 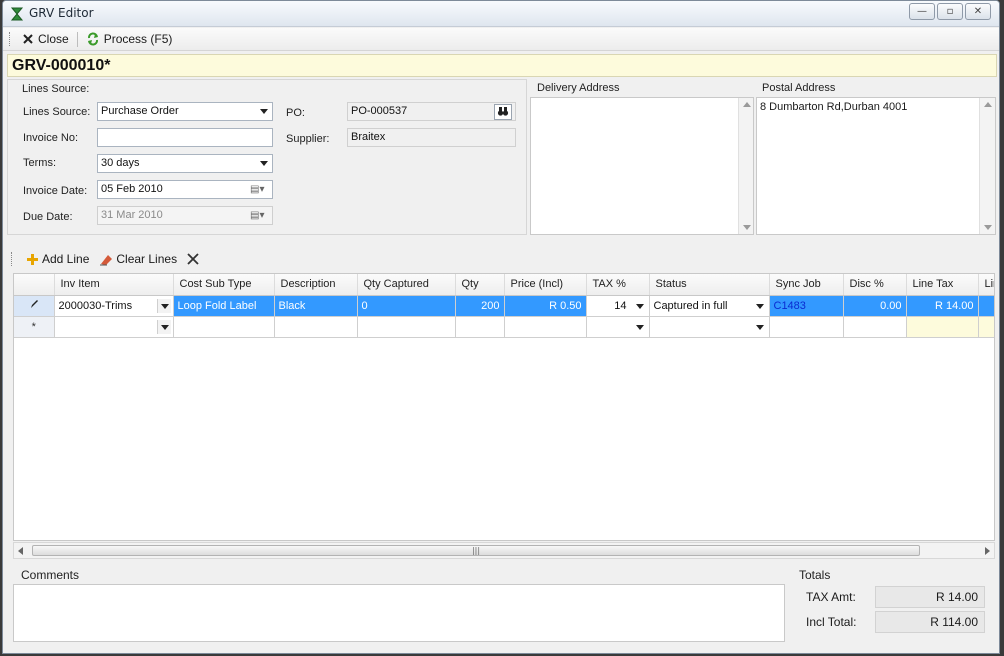 I want to click on delivery-address-title: Delivery Address, so click(x=578, y=88).